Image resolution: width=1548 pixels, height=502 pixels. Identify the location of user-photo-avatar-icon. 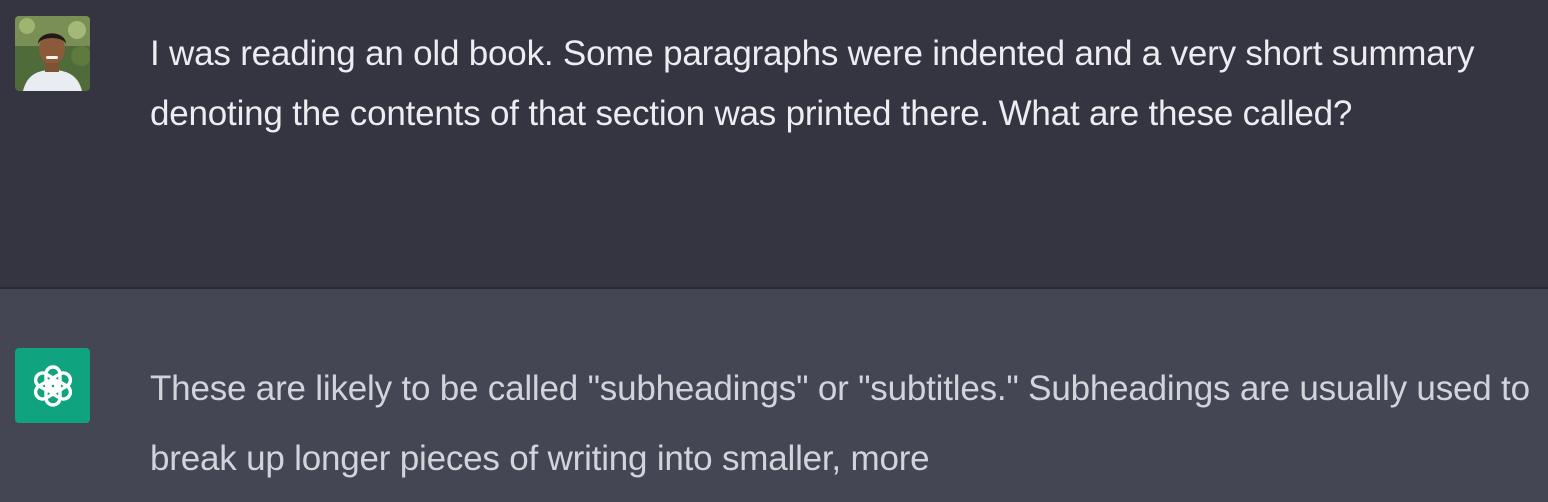
(52, 53).